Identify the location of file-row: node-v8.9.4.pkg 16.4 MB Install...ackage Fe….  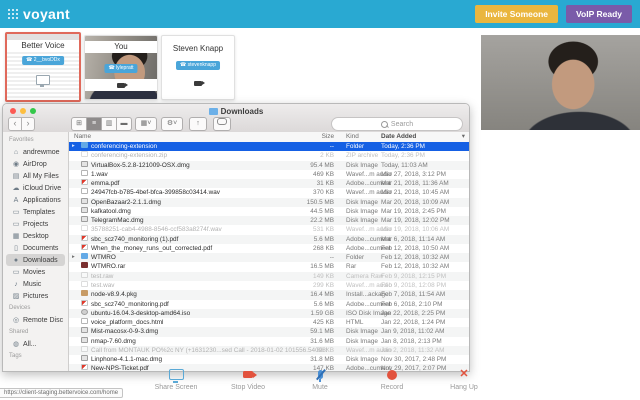
(269, 295).